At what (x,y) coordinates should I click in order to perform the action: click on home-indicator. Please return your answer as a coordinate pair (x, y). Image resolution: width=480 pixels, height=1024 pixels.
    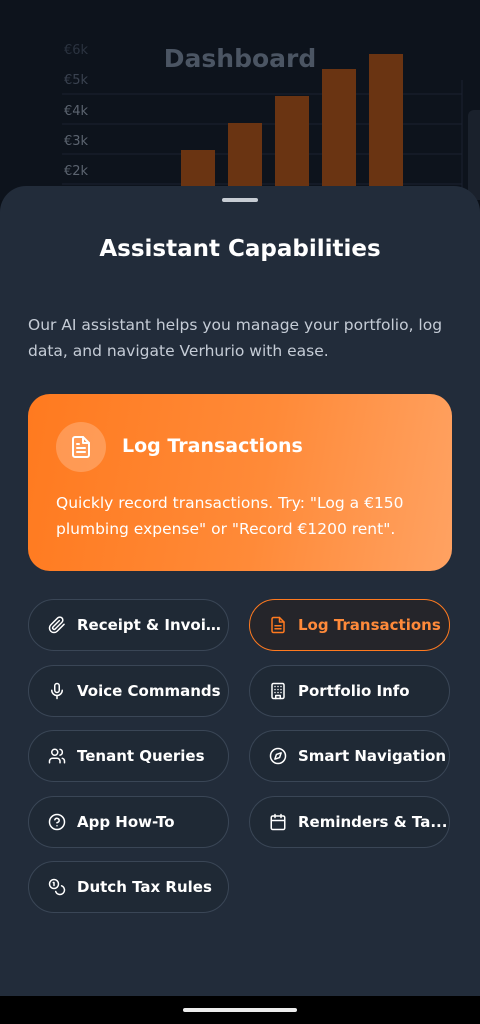
    Looking at the image, I should click on (240, 1010).